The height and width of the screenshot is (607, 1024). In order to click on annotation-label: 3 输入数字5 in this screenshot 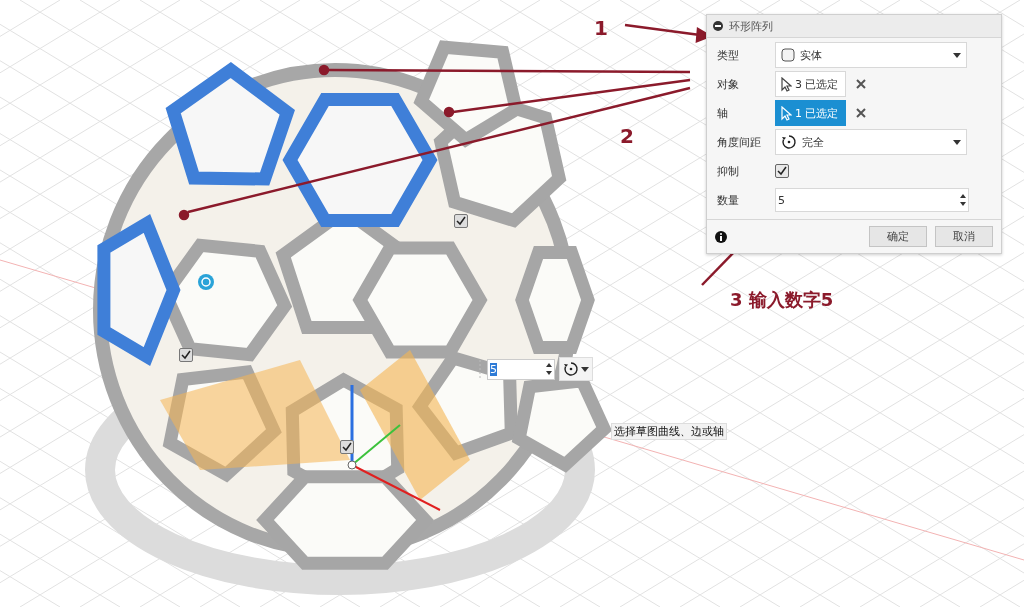, I will do `click(782, 300)`.